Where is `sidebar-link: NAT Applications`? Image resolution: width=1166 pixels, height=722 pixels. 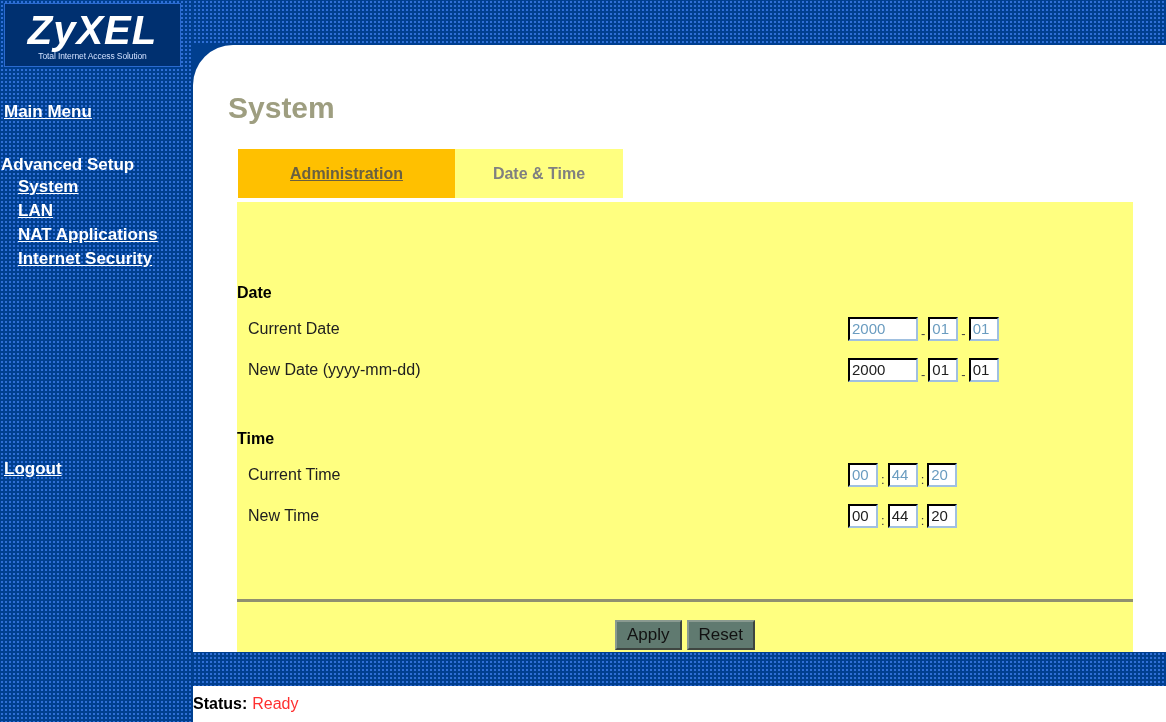
sidebar-link: NAT Applications is located at coordinates (88, 235).